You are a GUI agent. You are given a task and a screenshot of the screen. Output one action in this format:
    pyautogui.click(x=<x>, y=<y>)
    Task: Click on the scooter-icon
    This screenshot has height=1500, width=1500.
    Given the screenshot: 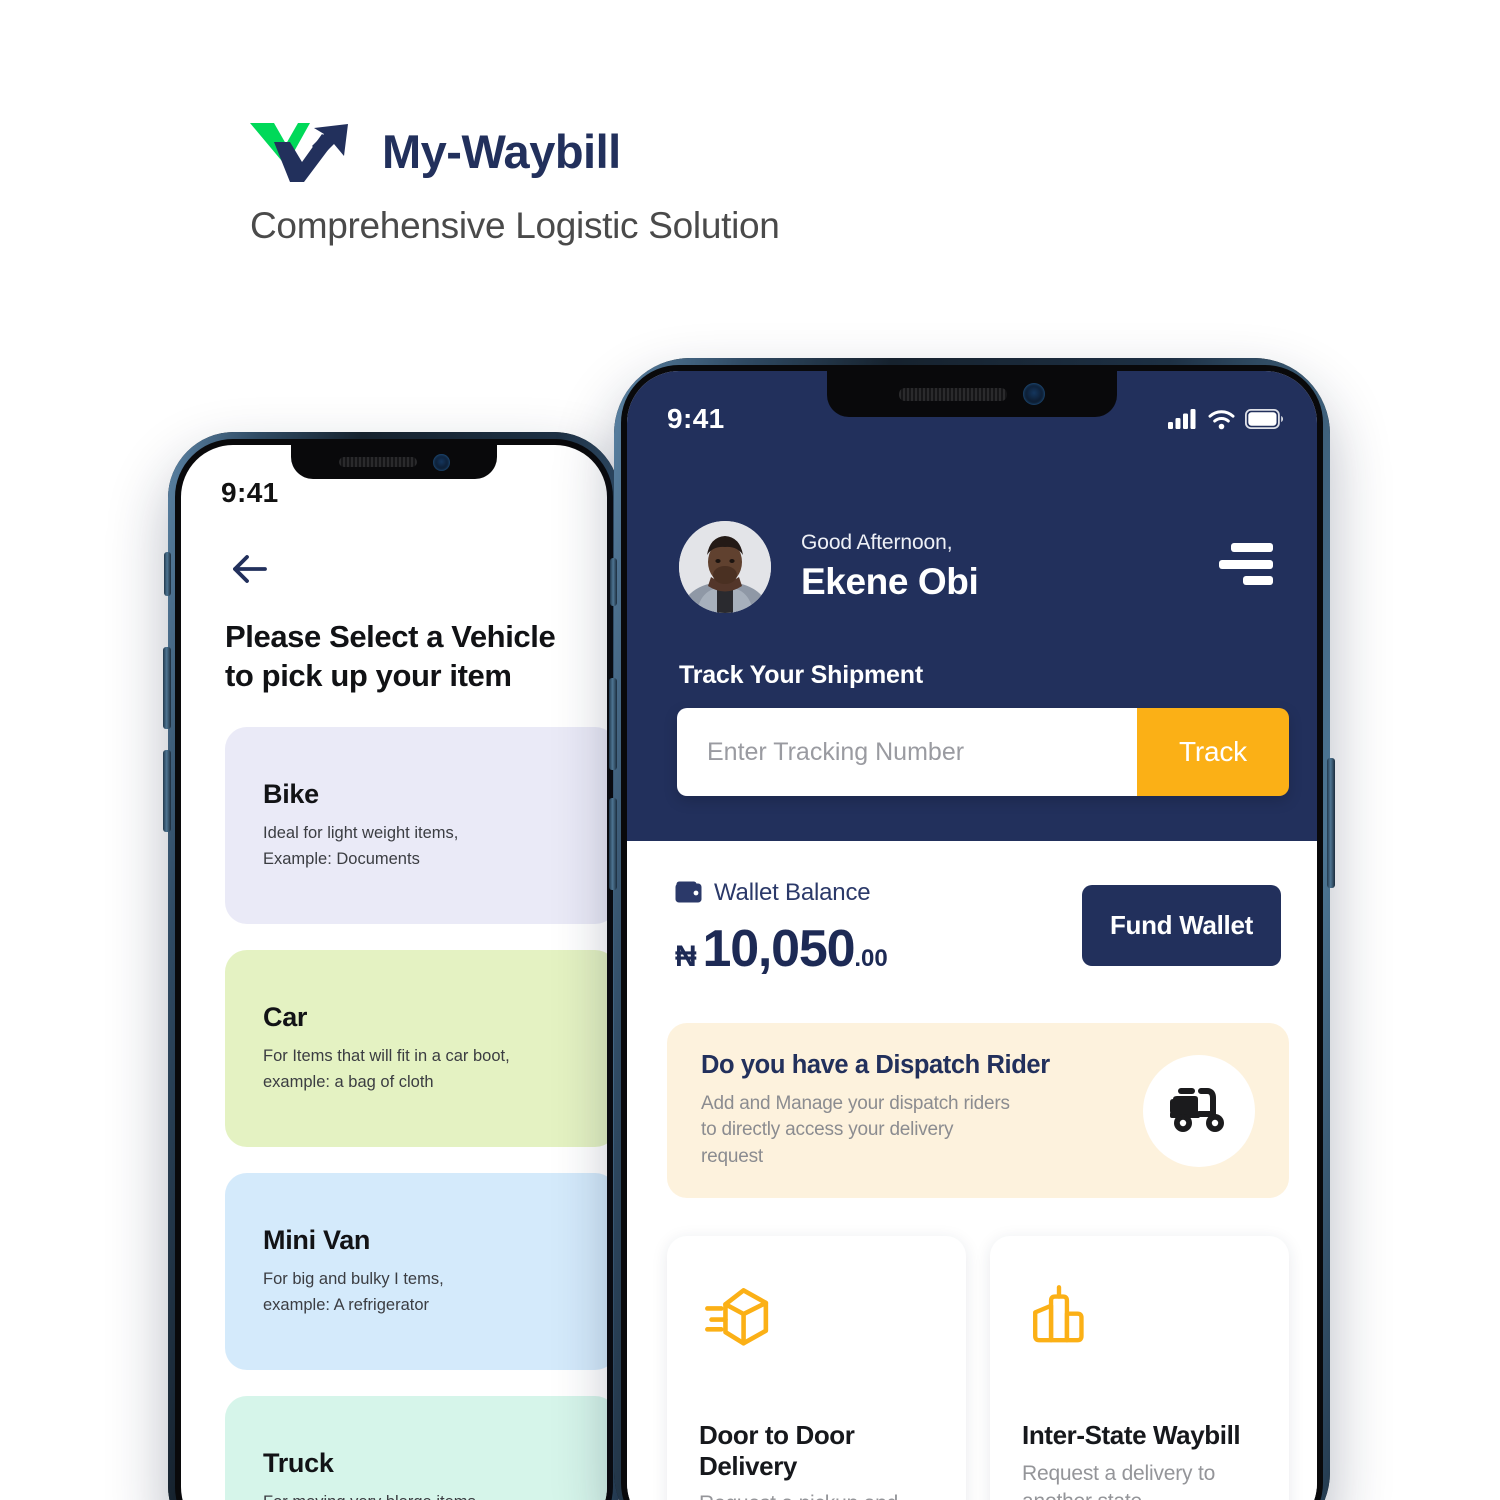 What is the action you would take?
    pyautogui.click(x=1197, y=1109)
    